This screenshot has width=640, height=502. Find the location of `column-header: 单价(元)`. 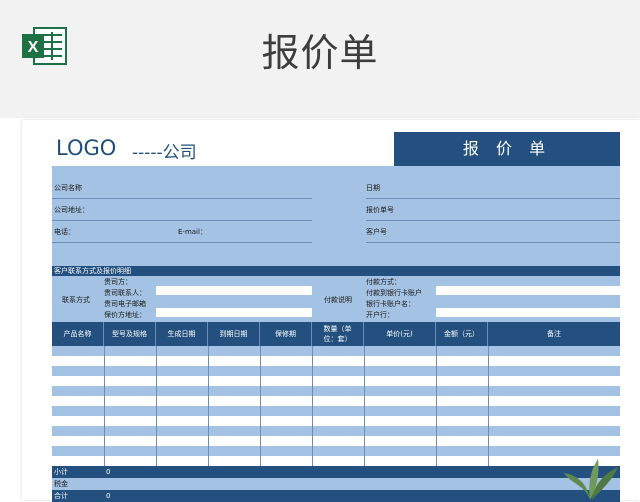

column-header: 单价(元) is located at coordinates (400, 334).